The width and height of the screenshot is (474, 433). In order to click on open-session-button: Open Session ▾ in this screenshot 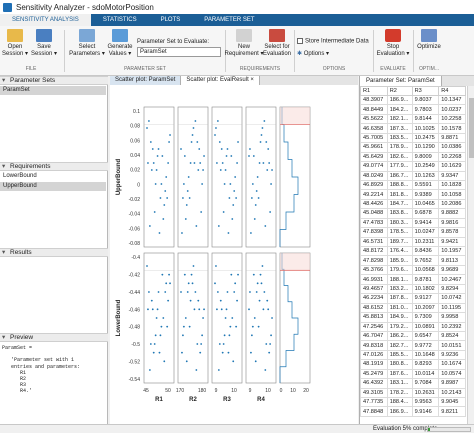, I will do `click(15, 43)`.